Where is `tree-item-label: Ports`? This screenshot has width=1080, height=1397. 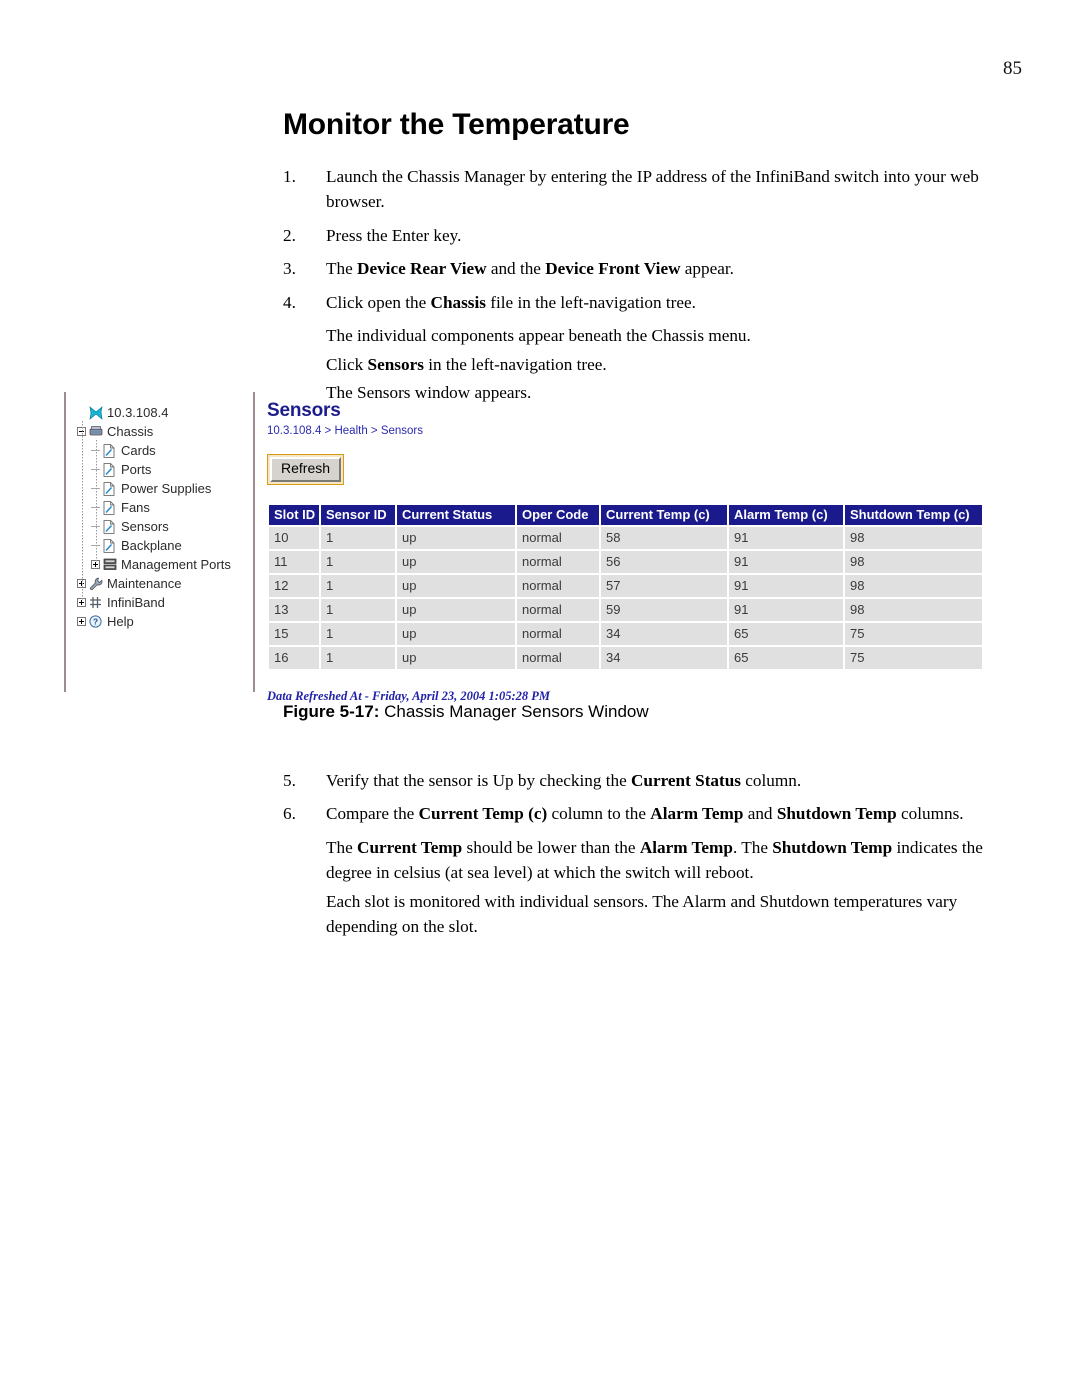 tree-item-label: Ports is located at coordinates (136, 470).